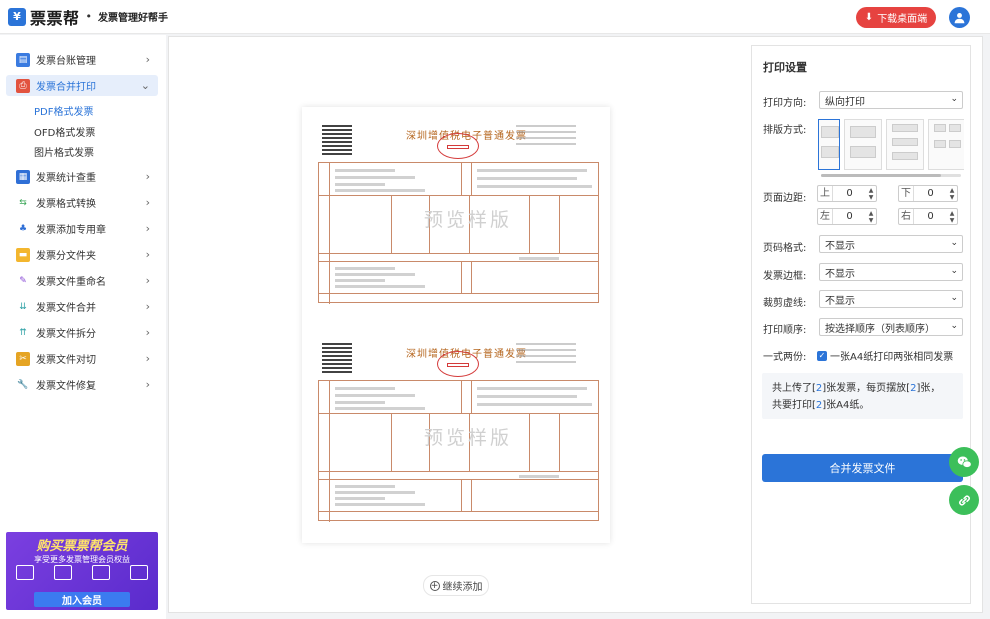 The image size is (990, 619). Describe the element at coordinates (785, 330) in the screenshot. I see `print-order-label: 打印顺序:` at that location.